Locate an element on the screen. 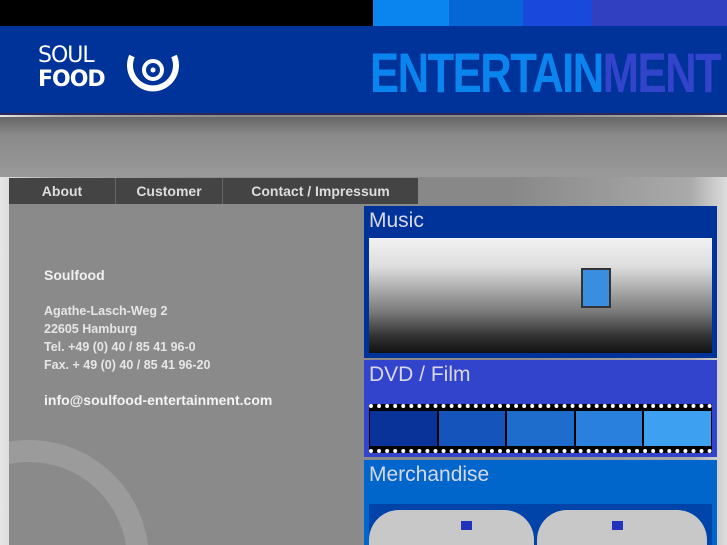 The width and height of the screenshot is (727, 545). panel-music: Music is located at coordinates (540, 282).